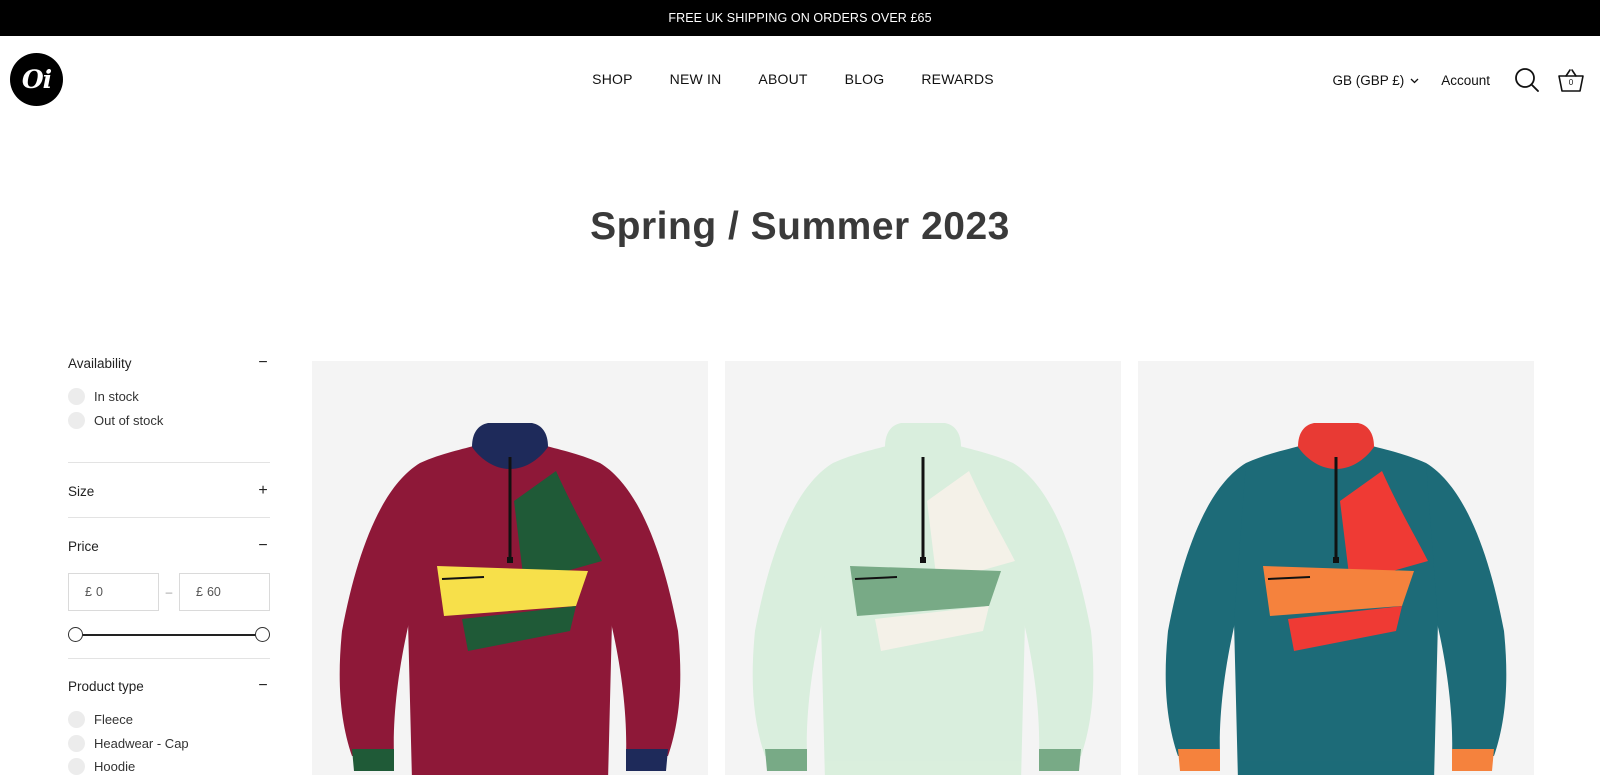 Image resolution: width=1600 pixels, height=775 pixels. I want to click on cart-count: 0, so click(1571, 82).